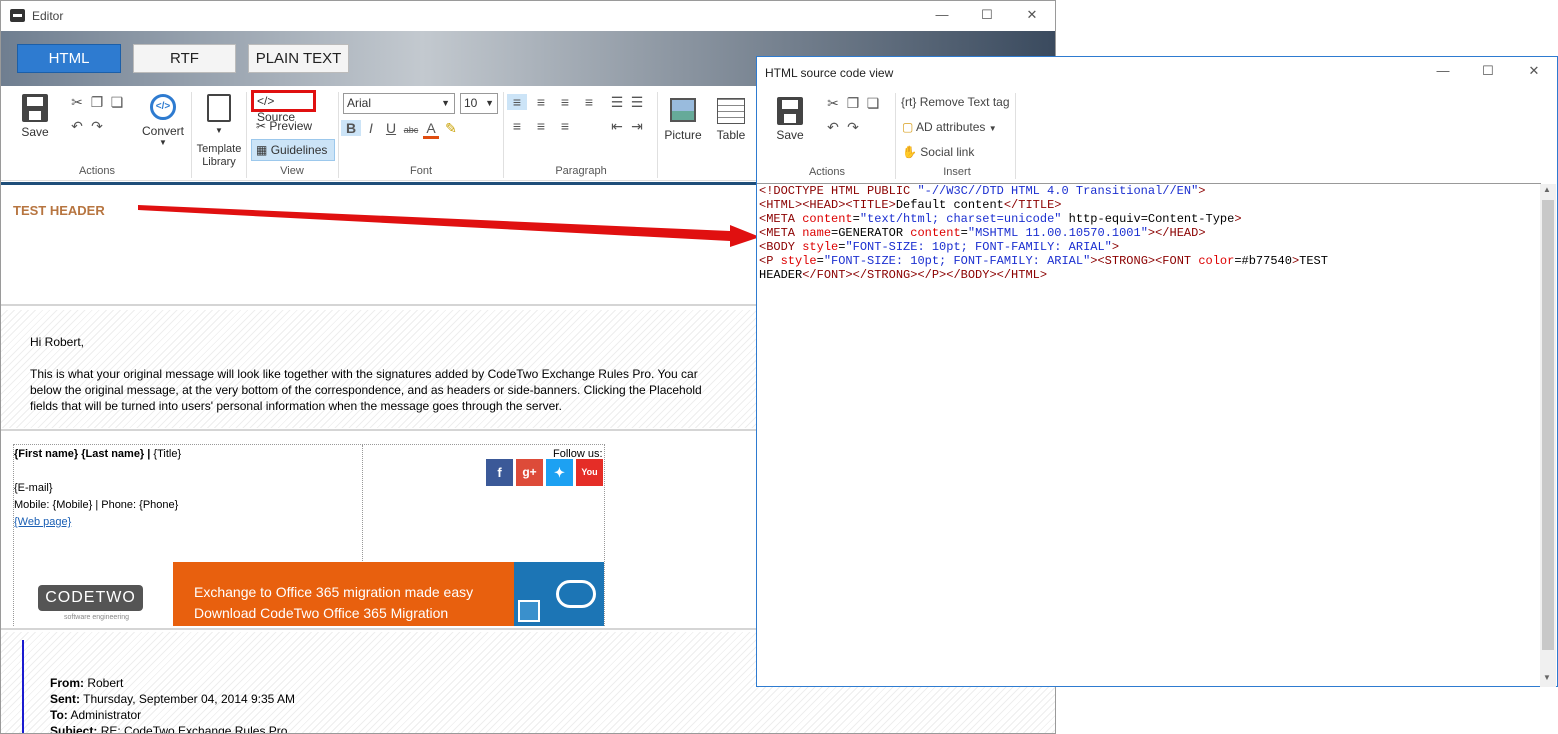  Describe the element at coordinates (42, 522) in the screenshot. I see `signature-web-link: {Web page}` at that location.